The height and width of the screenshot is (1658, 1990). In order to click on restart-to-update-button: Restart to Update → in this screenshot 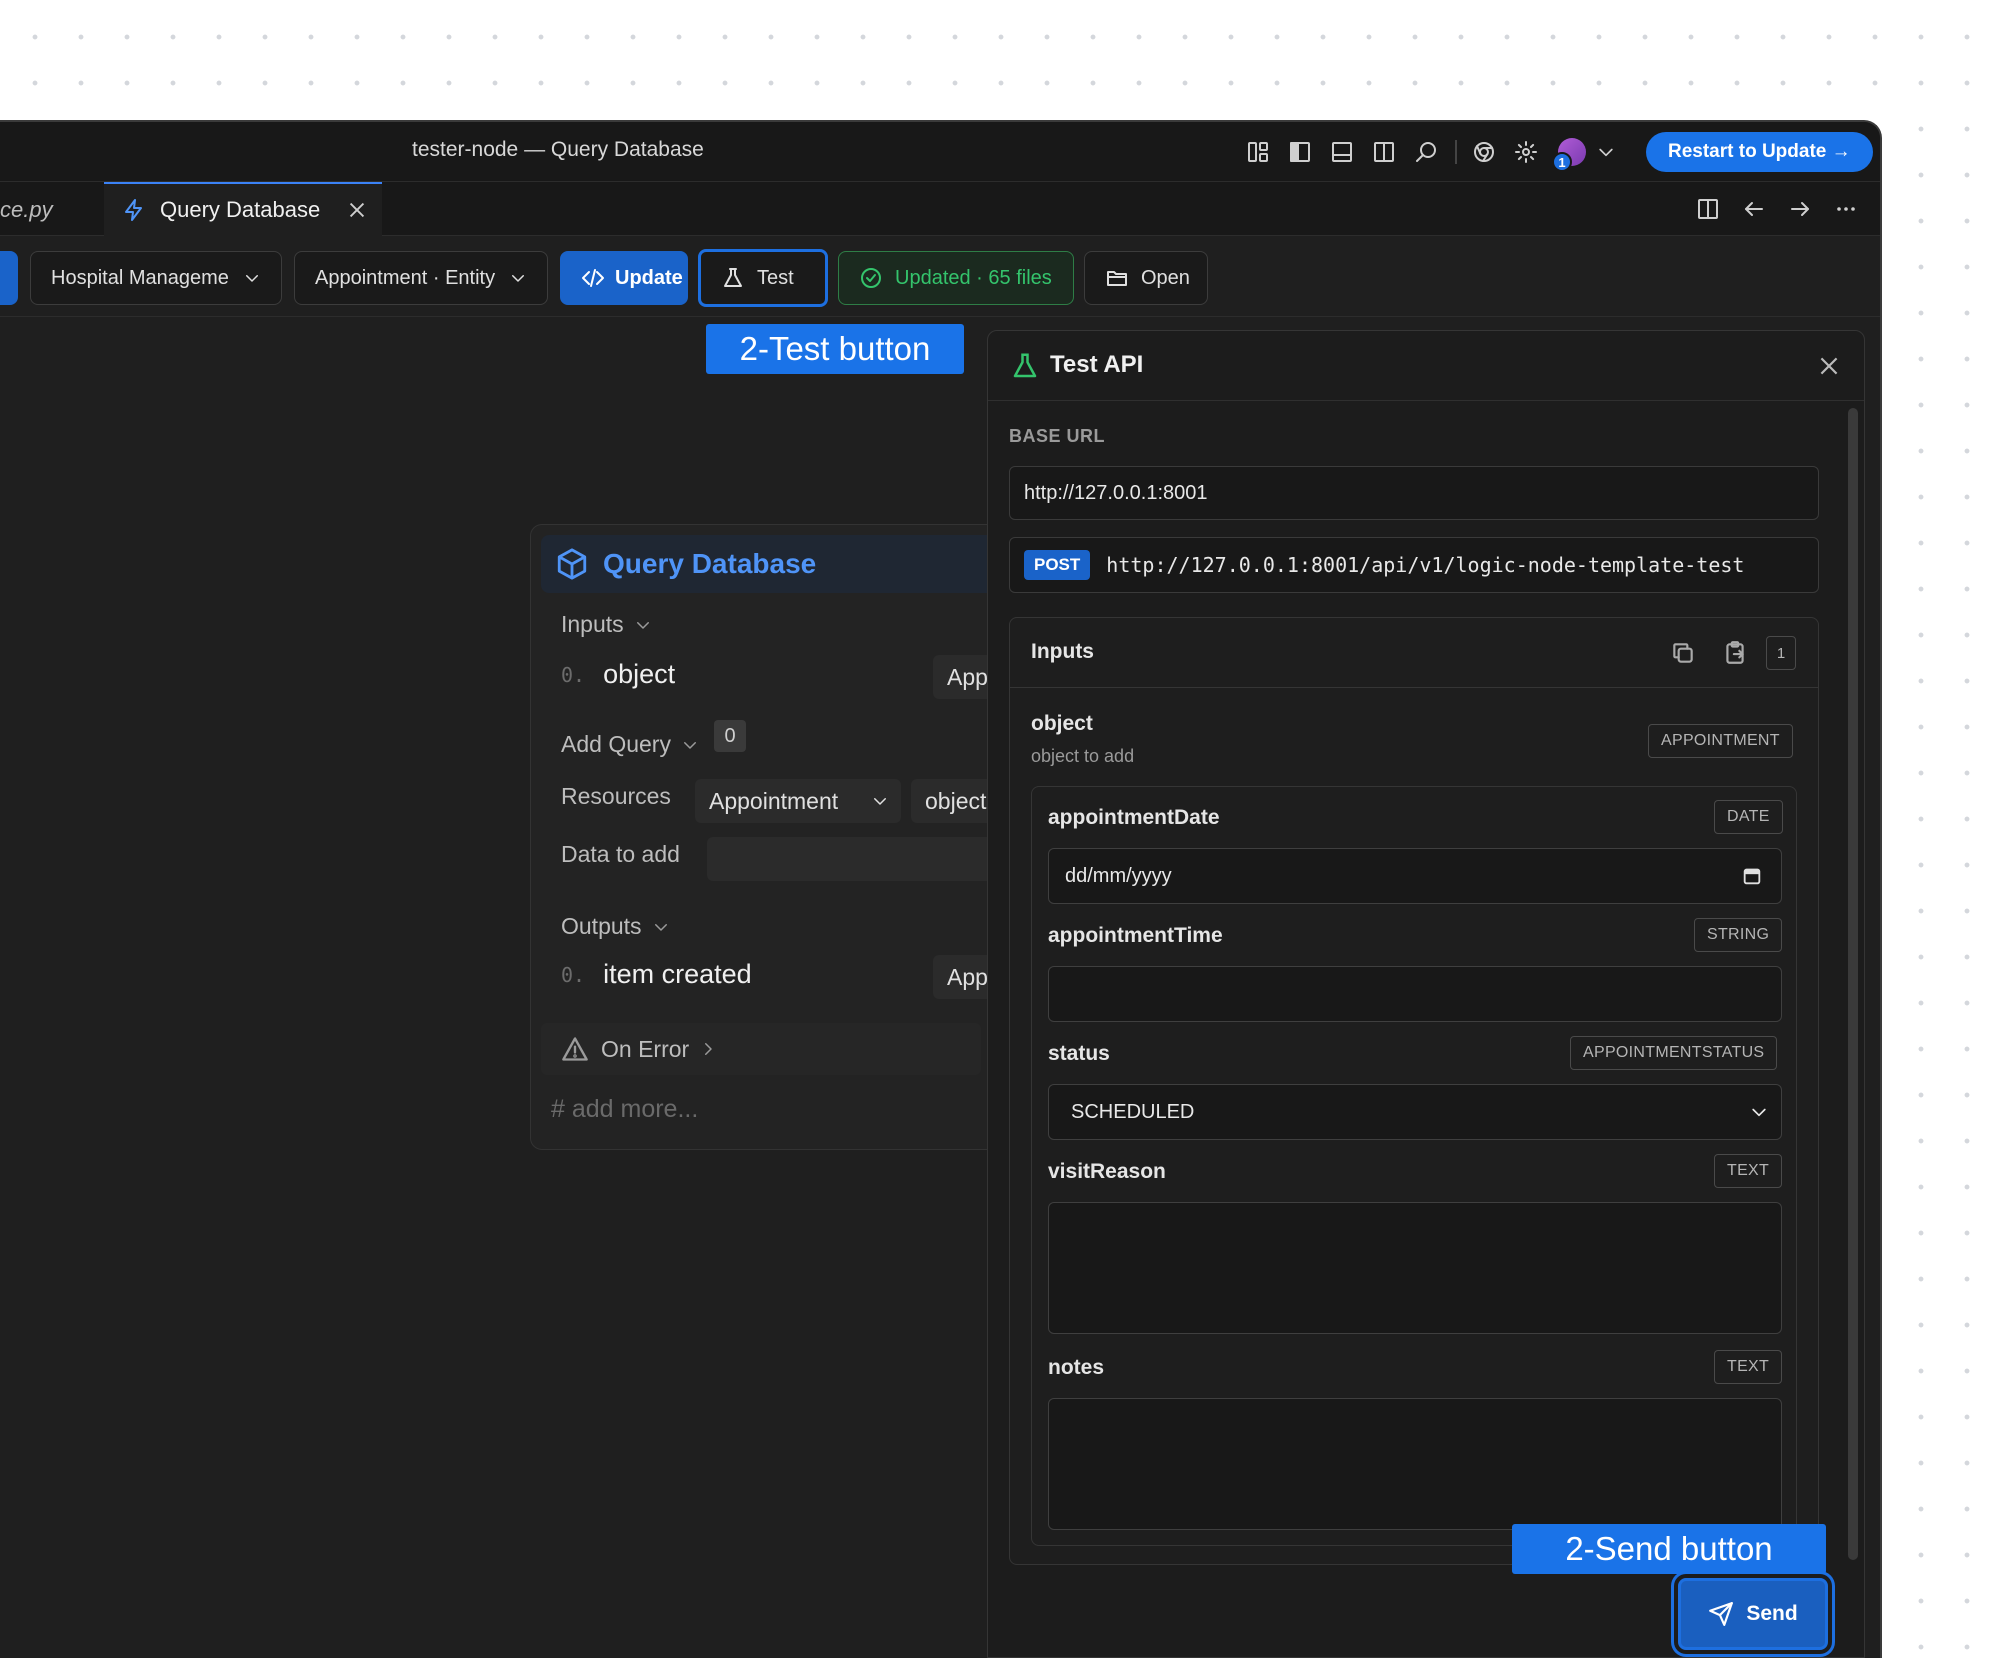, I will do `click(1759, 152)`.